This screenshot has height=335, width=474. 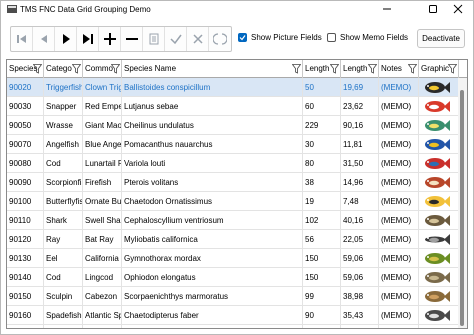 I want to click on table-cell: Chaetodon Ornatissimus, so click(x=212, y=201).